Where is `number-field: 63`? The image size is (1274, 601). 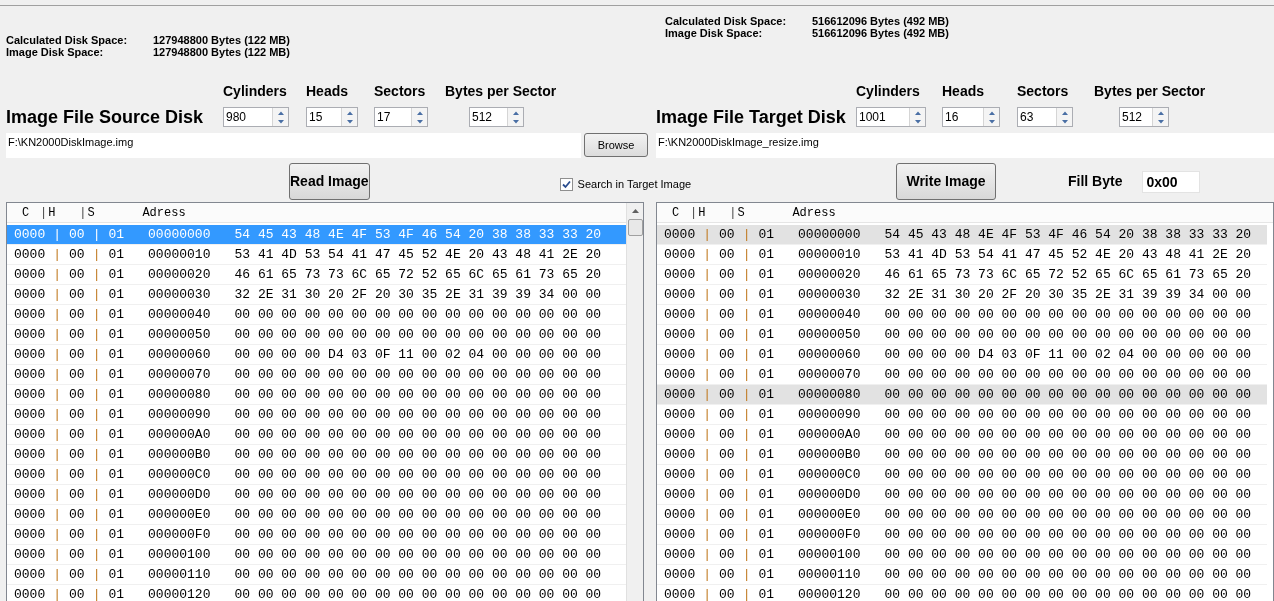 number-field: 63 is located at coordinates (1045, 117).